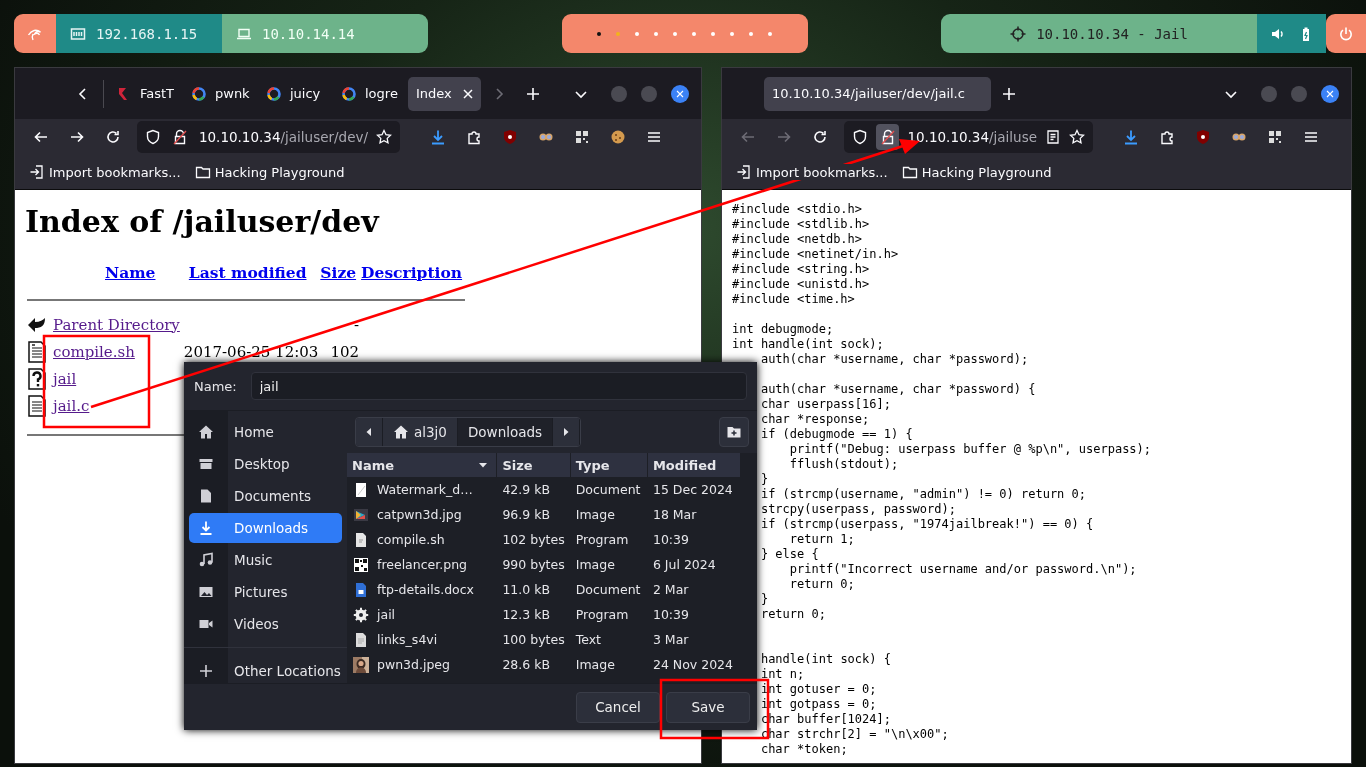  What do you see at coordinates (526, 489) in the screenshot?
I see `file-size: 42.9 kB` at bounding box center [526, 489].